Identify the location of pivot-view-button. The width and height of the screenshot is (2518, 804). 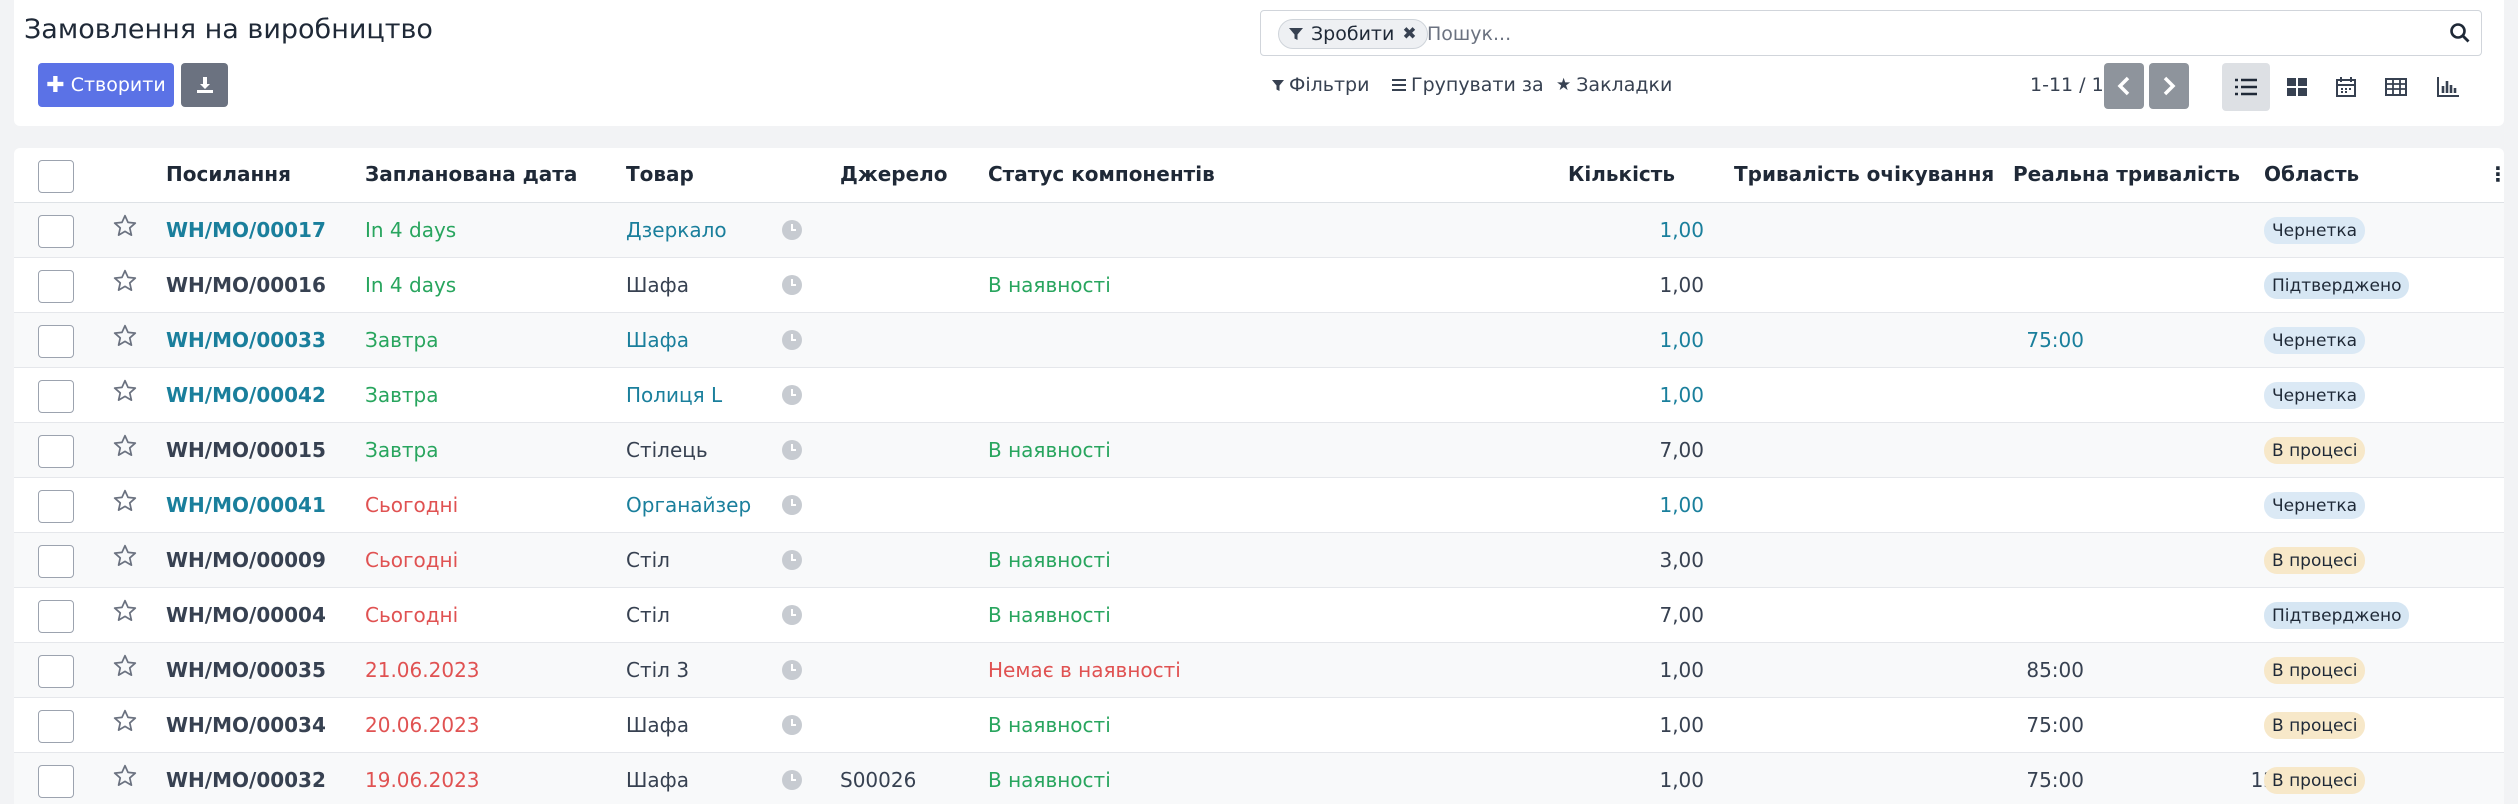
(2396, 87).